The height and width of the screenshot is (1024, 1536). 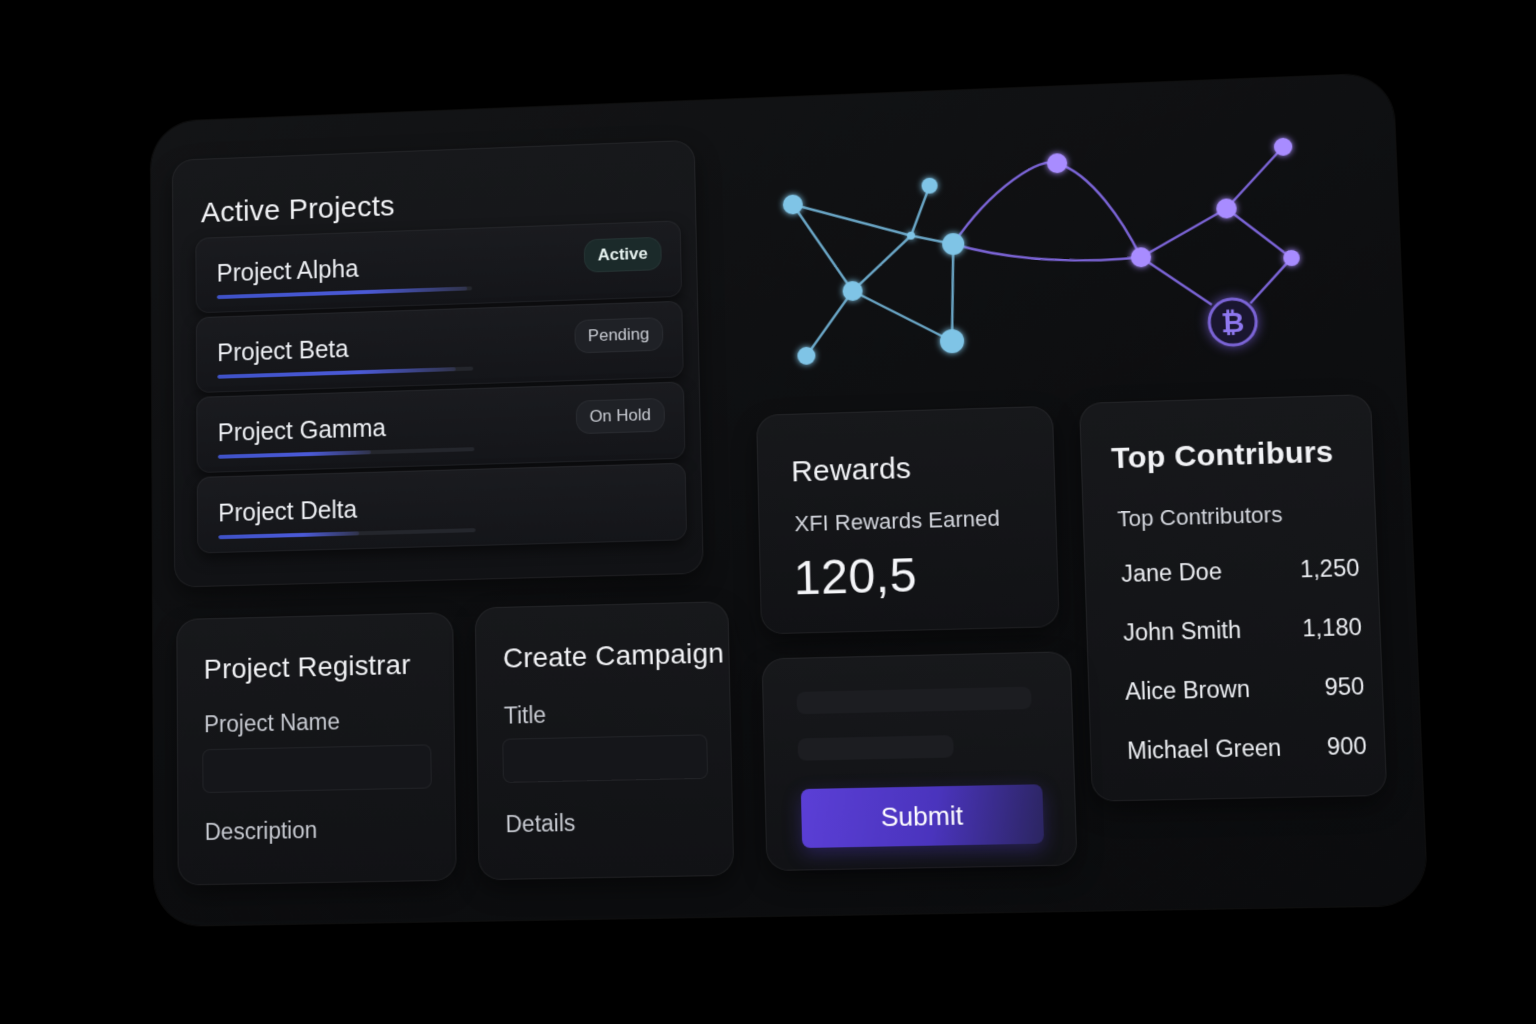 What do you see at coordinates (442, 508) in the screenshot?
I see `project-row-delta: Project Delta` at bounding box center [442, 508].